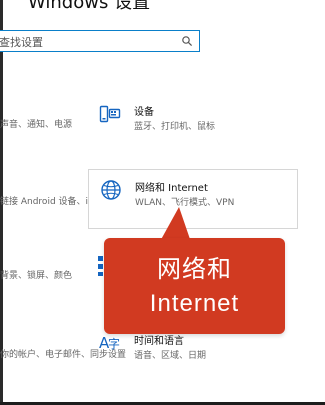 The image size is (325, 405). Describe the element at coordinates (170, 356) in the screenshot. I see `tile-time-language-desc: 语音、区域、日期` at that location.